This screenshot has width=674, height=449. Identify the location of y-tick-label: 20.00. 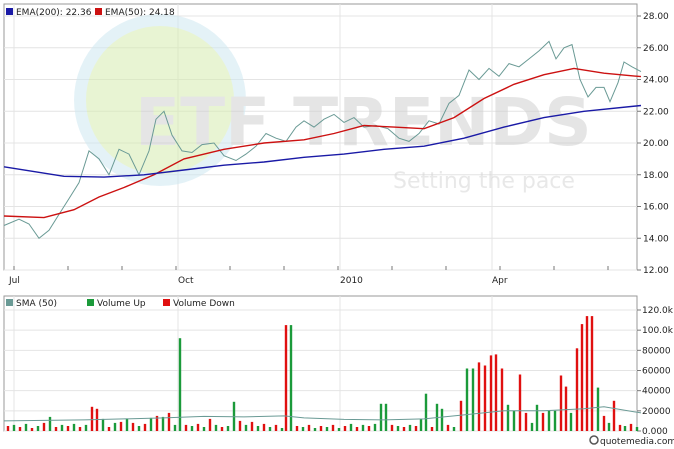
(656, 144).